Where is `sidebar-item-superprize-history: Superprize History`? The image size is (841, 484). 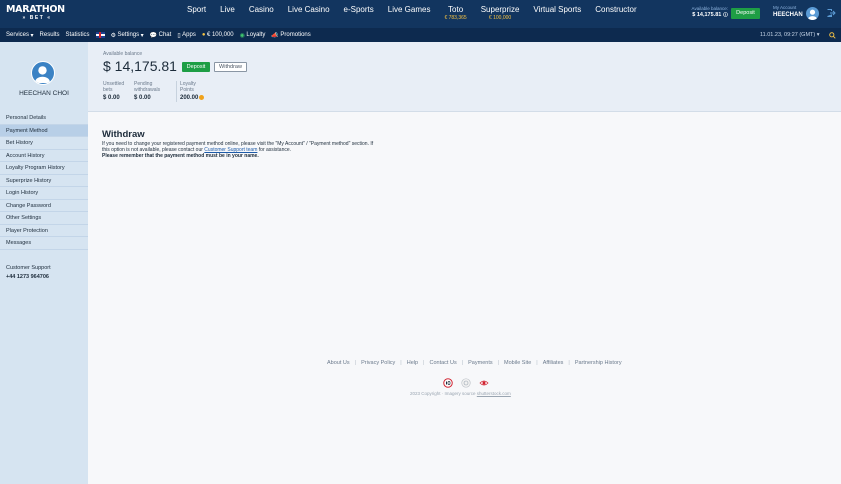 sidebar-item-superprize-history: Superprize History is located at coordinates (44, 181).